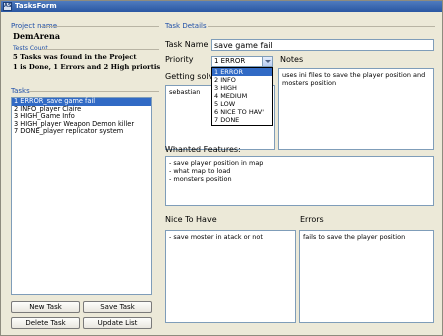 The image size is (443, 336). What do you see at coordinates (267, 61) in the screenshot?
I see `chevron-down-icon` at bounding box center [267, 61].